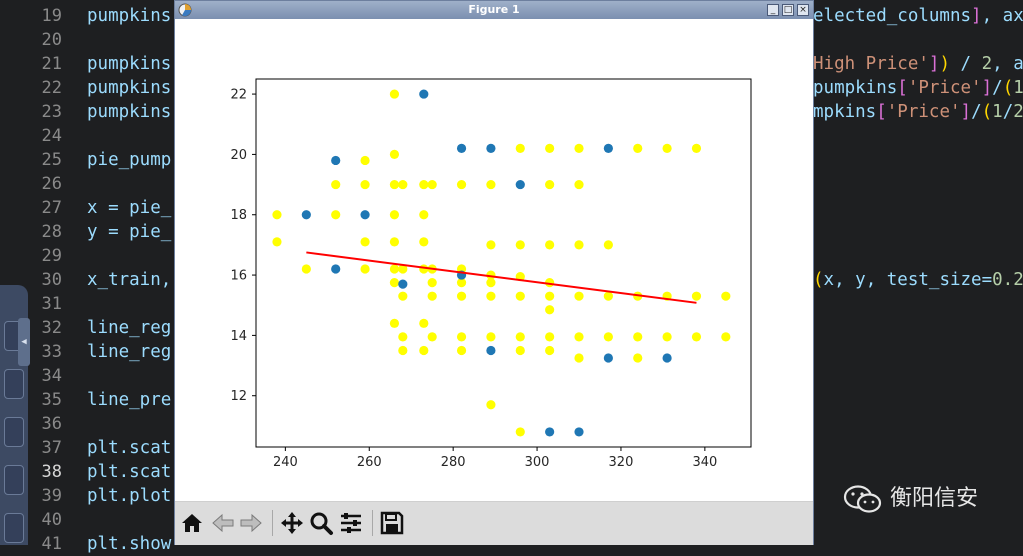  I want to click on home-icon, so click(192, 523).